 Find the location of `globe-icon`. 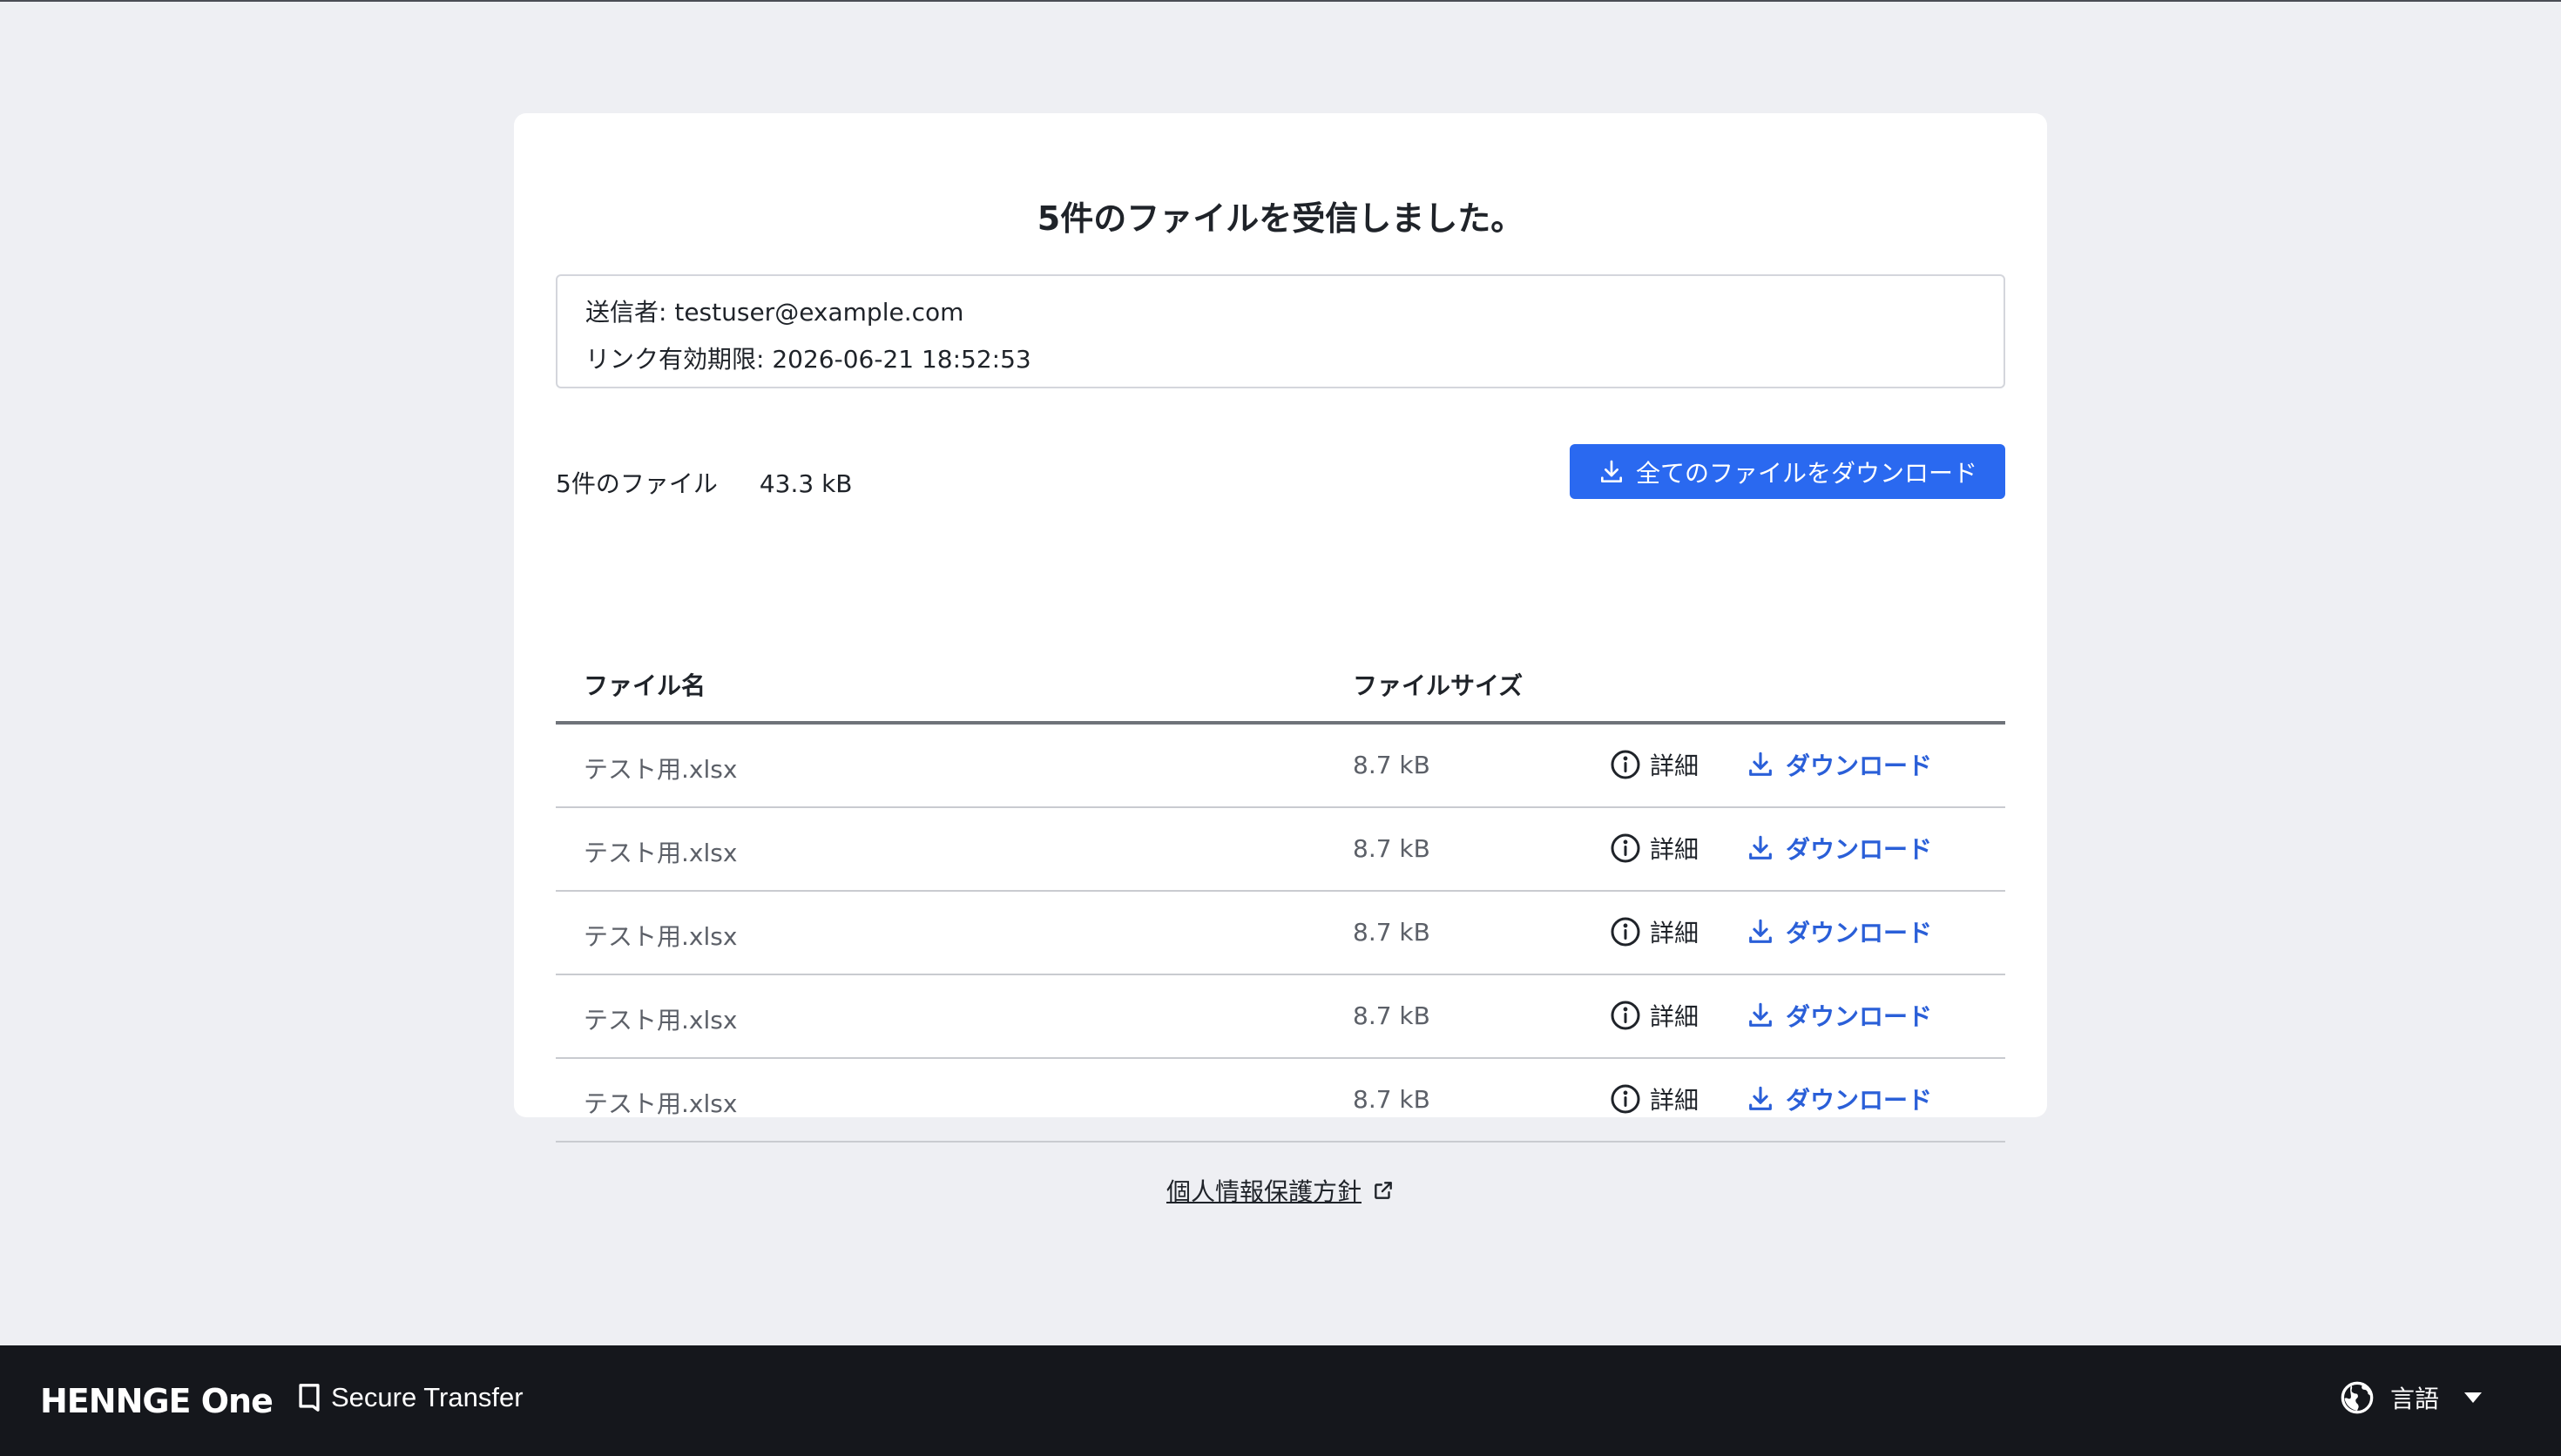

globe-icon is located at coordinates (2357, 1397).